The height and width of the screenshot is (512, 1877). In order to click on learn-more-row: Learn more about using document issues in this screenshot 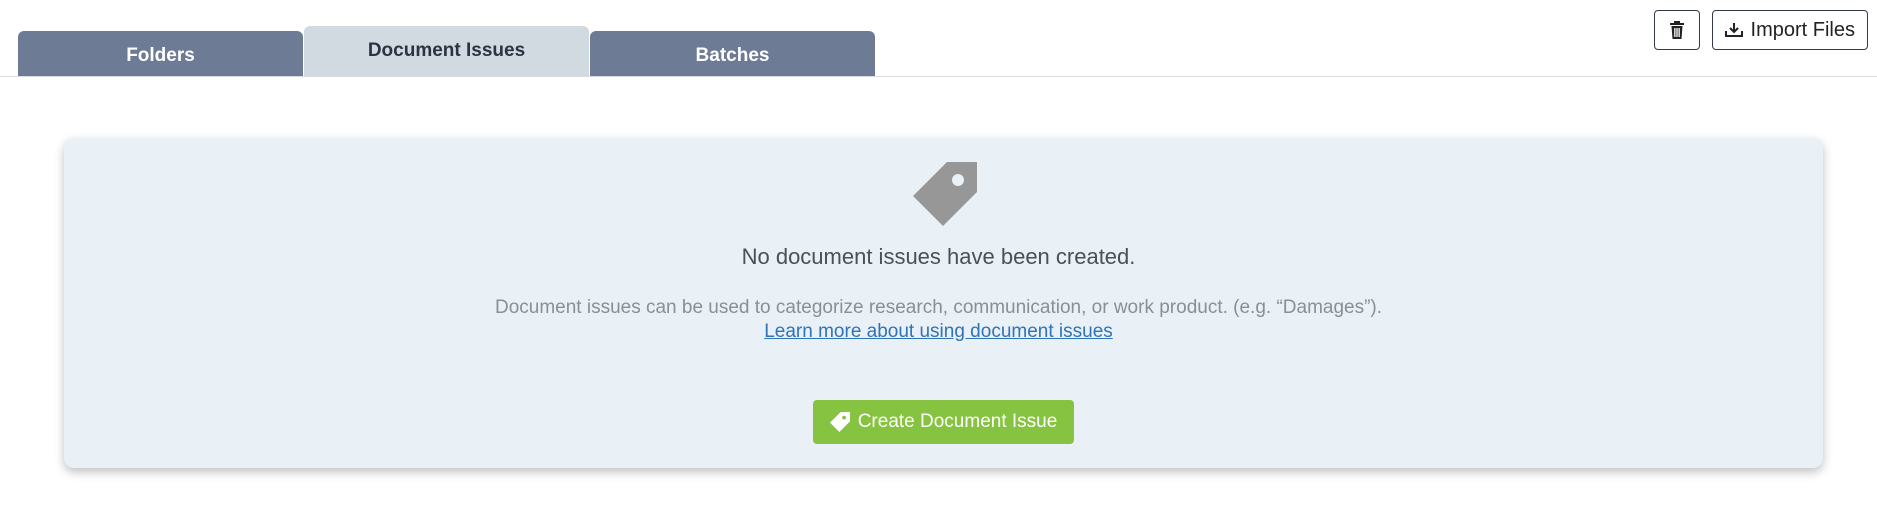, I will do `click(938, 332)`.